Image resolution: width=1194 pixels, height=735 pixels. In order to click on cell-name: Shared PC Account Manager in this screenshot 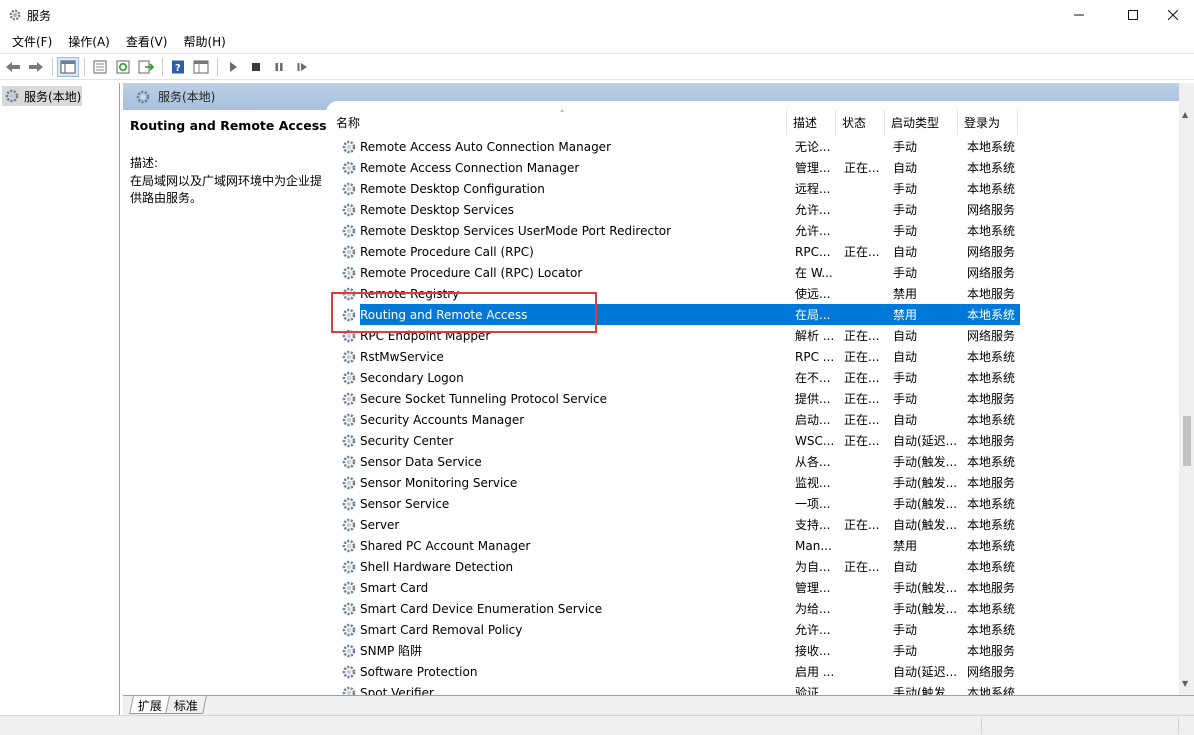, I will do `click(559, 545)`.